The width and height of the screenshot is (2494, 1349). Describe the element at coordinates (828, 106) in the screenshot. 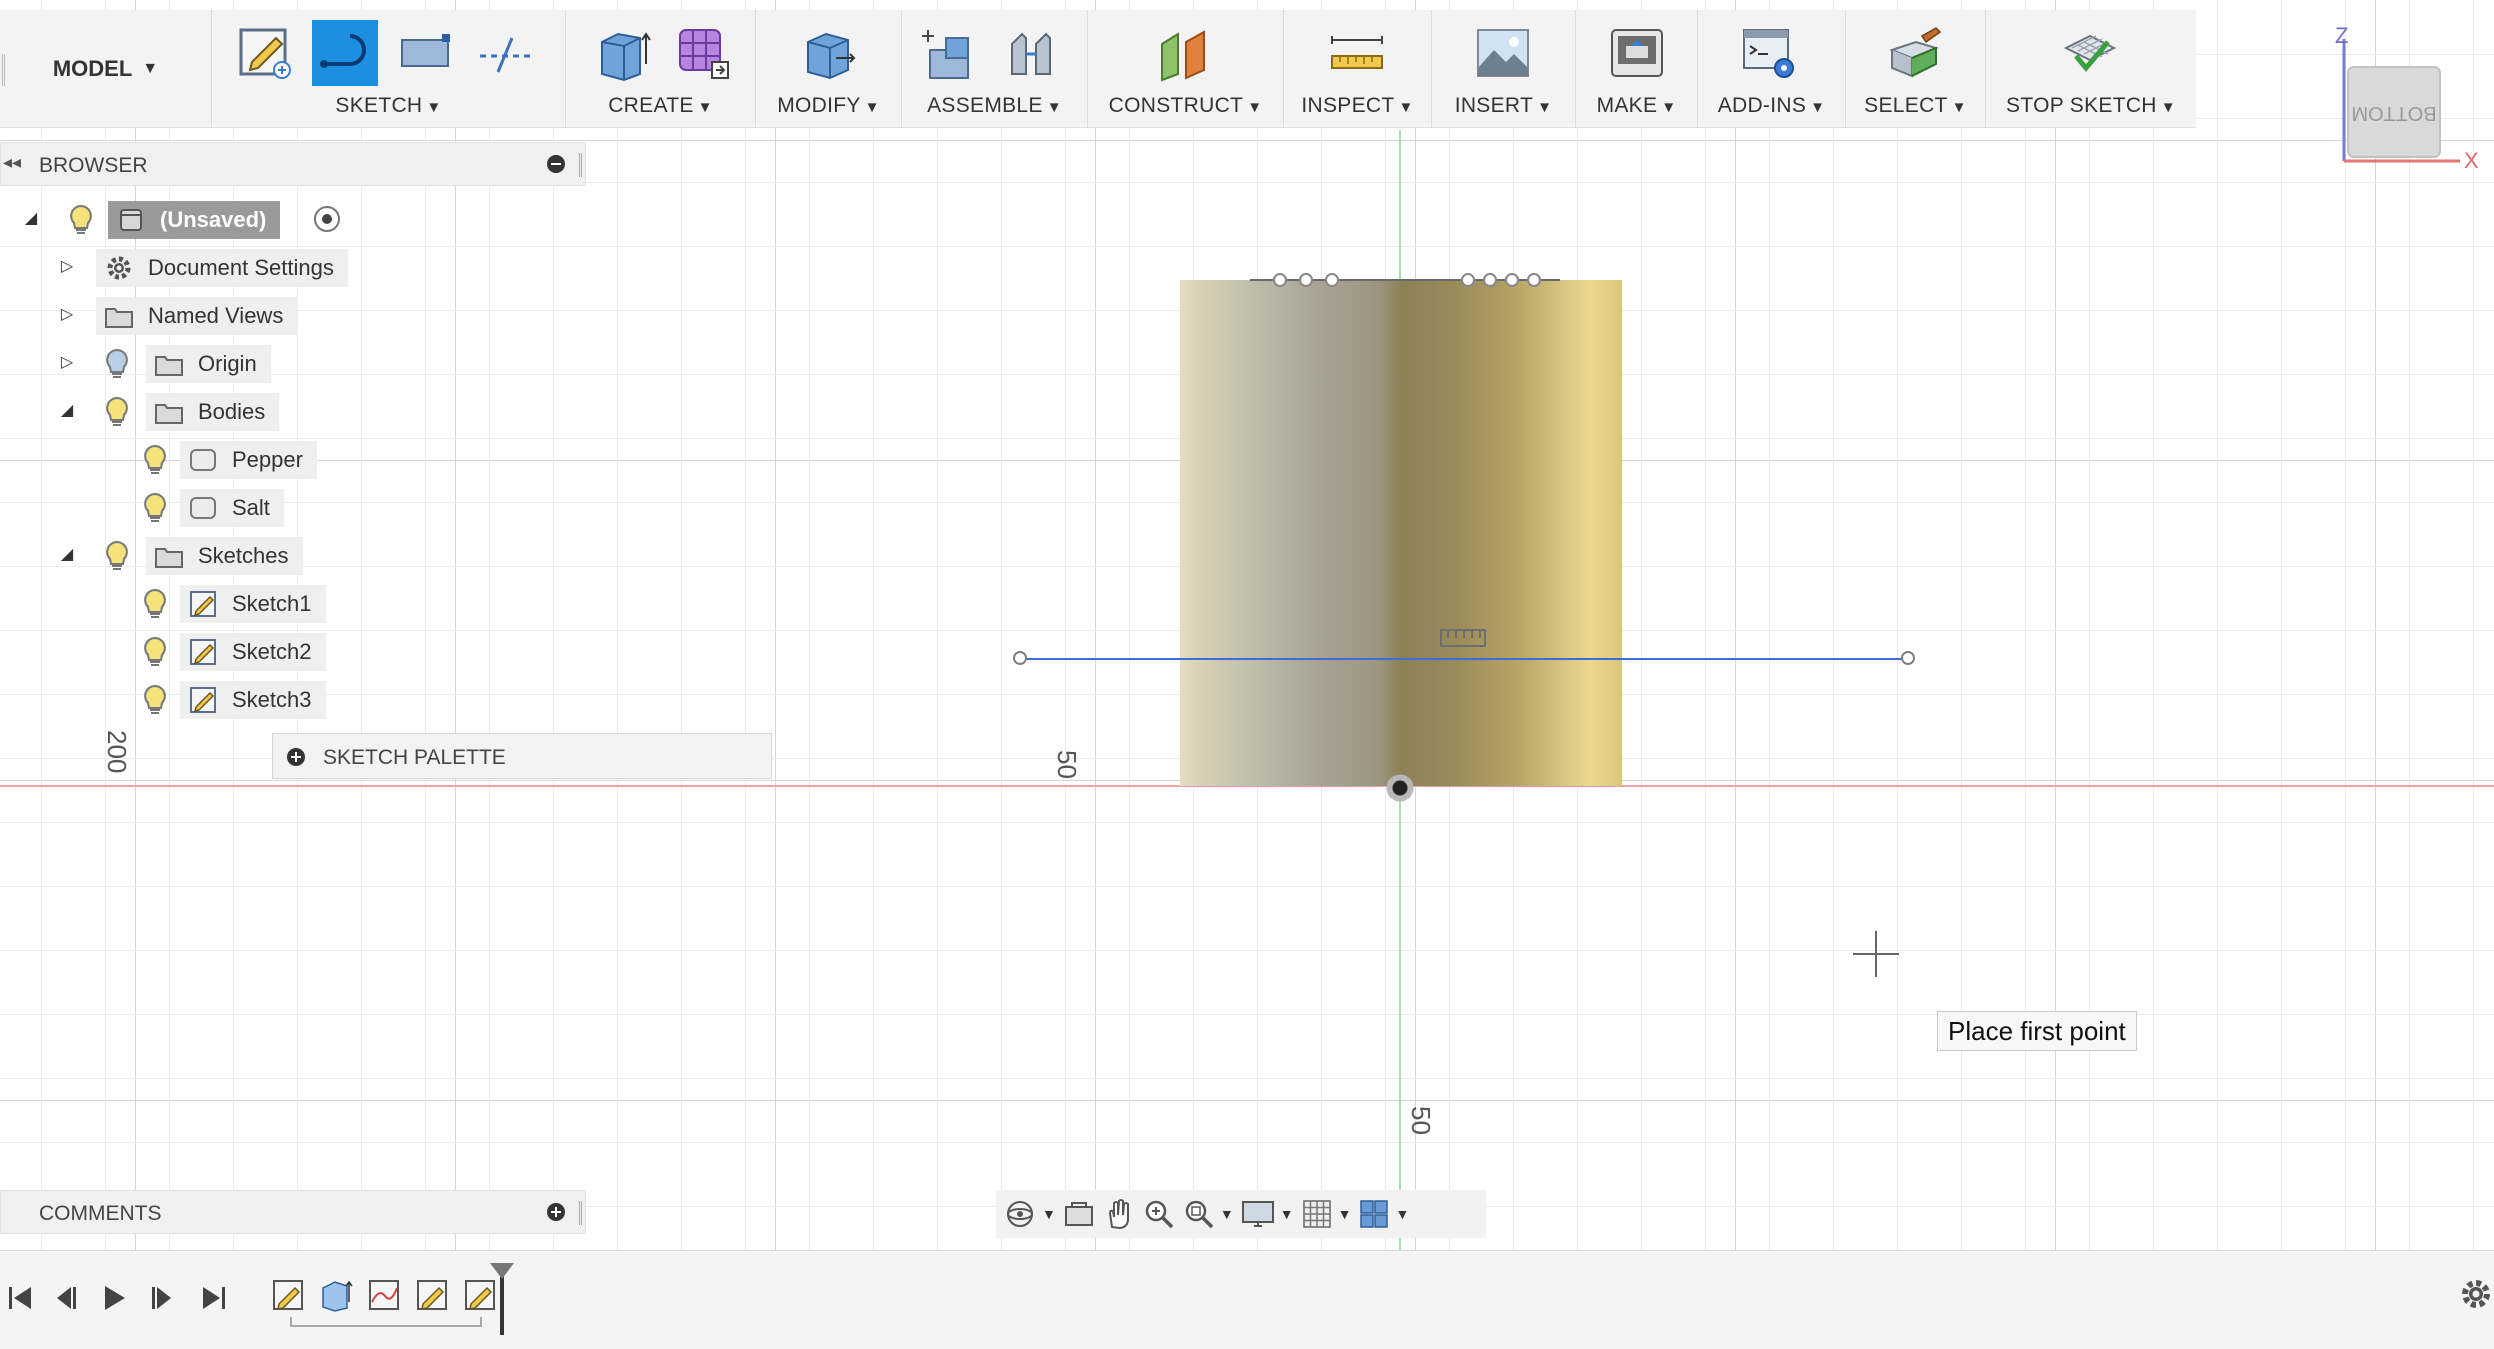

I see `group-label: MODIFY ▼` at that location.